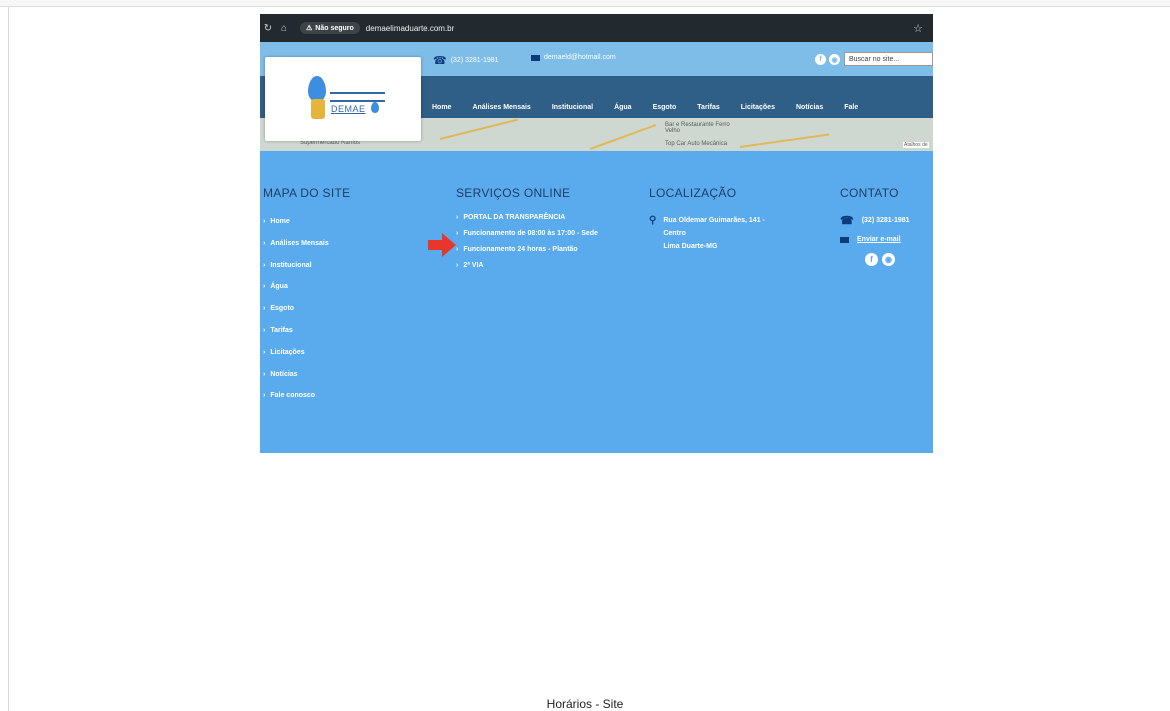 The width and height of the screenshot is (1170, 711). What do you see at coordinates (466, 61) in the screenshot?
I see `topbar-phone: ☎ (32) 3281-1981` at bounding box center [466, 61].